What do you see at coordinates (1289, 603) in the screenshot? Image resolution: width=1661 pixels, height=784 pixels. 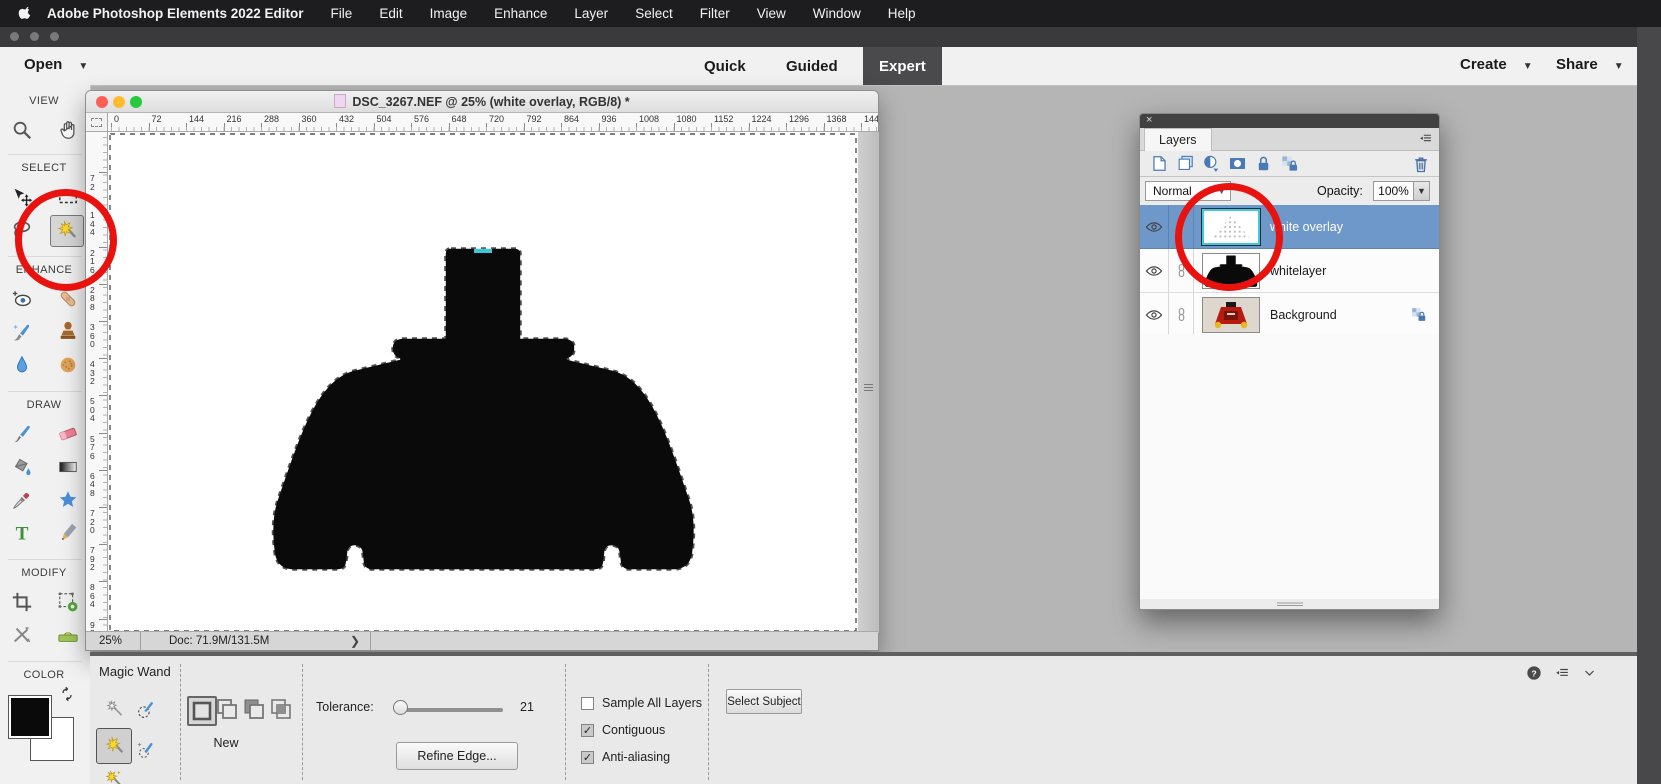 I see `panel-resize-grip` at bounding box center [1289, 603].